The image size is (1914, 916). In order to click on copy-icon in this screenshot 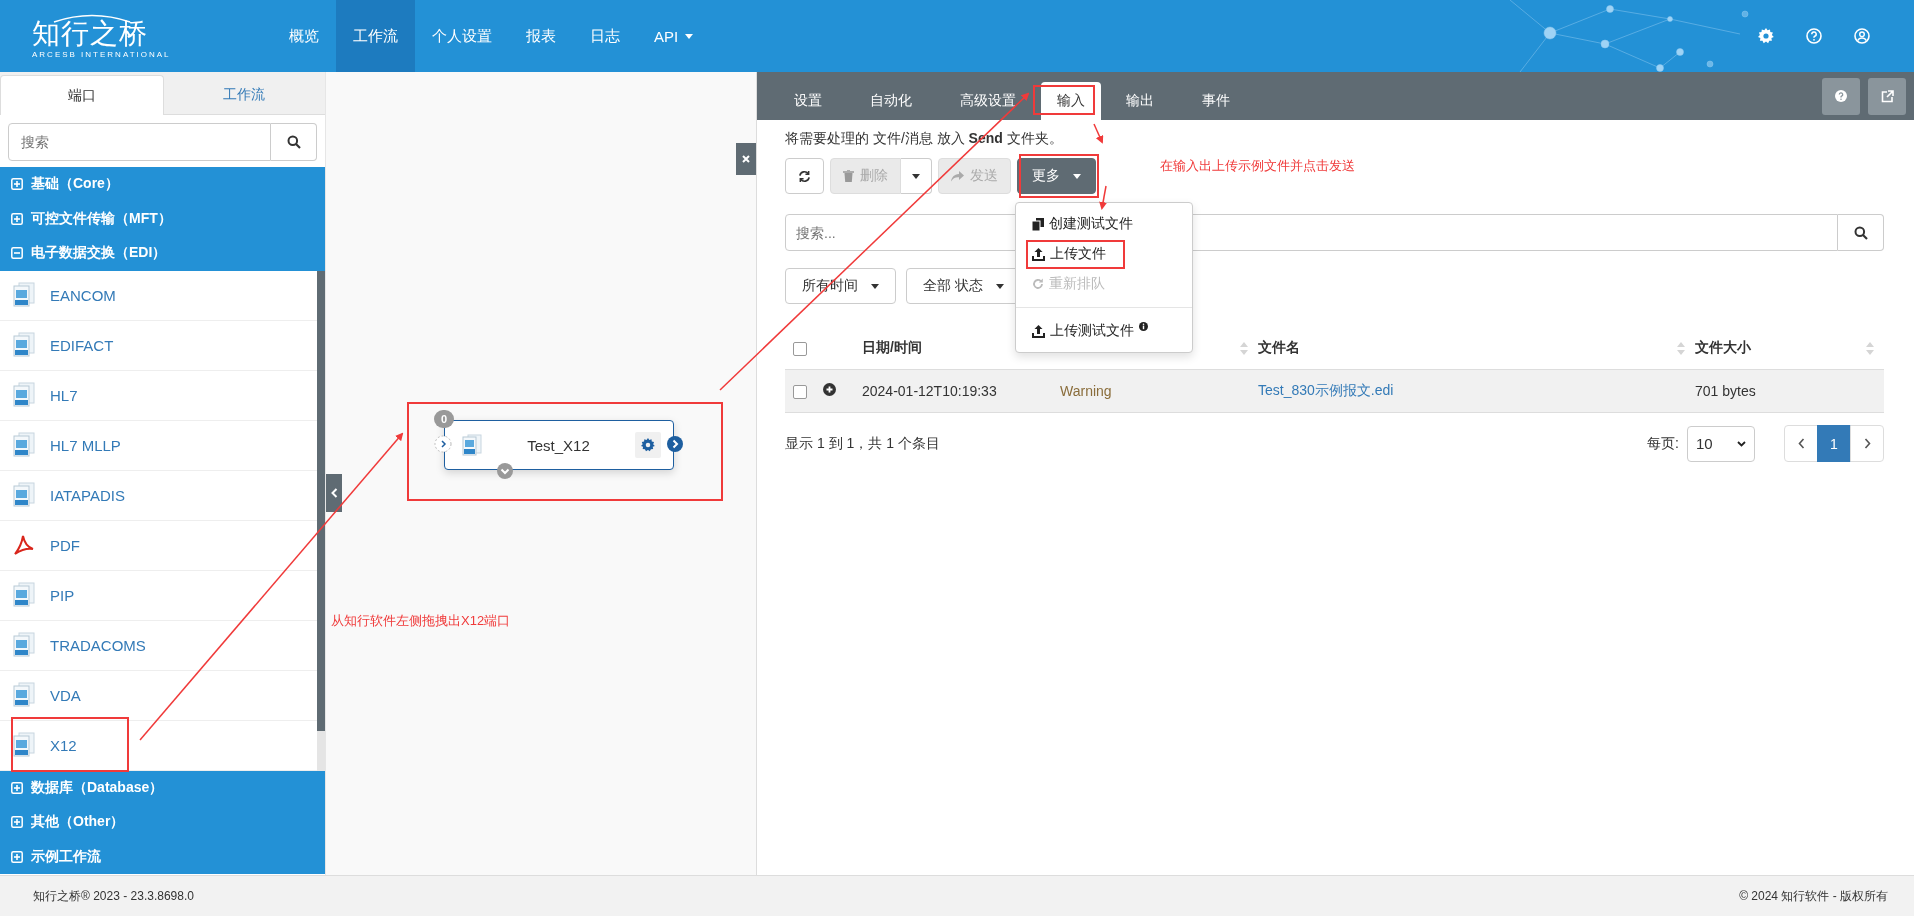, I will do `click(1038, 224)`.